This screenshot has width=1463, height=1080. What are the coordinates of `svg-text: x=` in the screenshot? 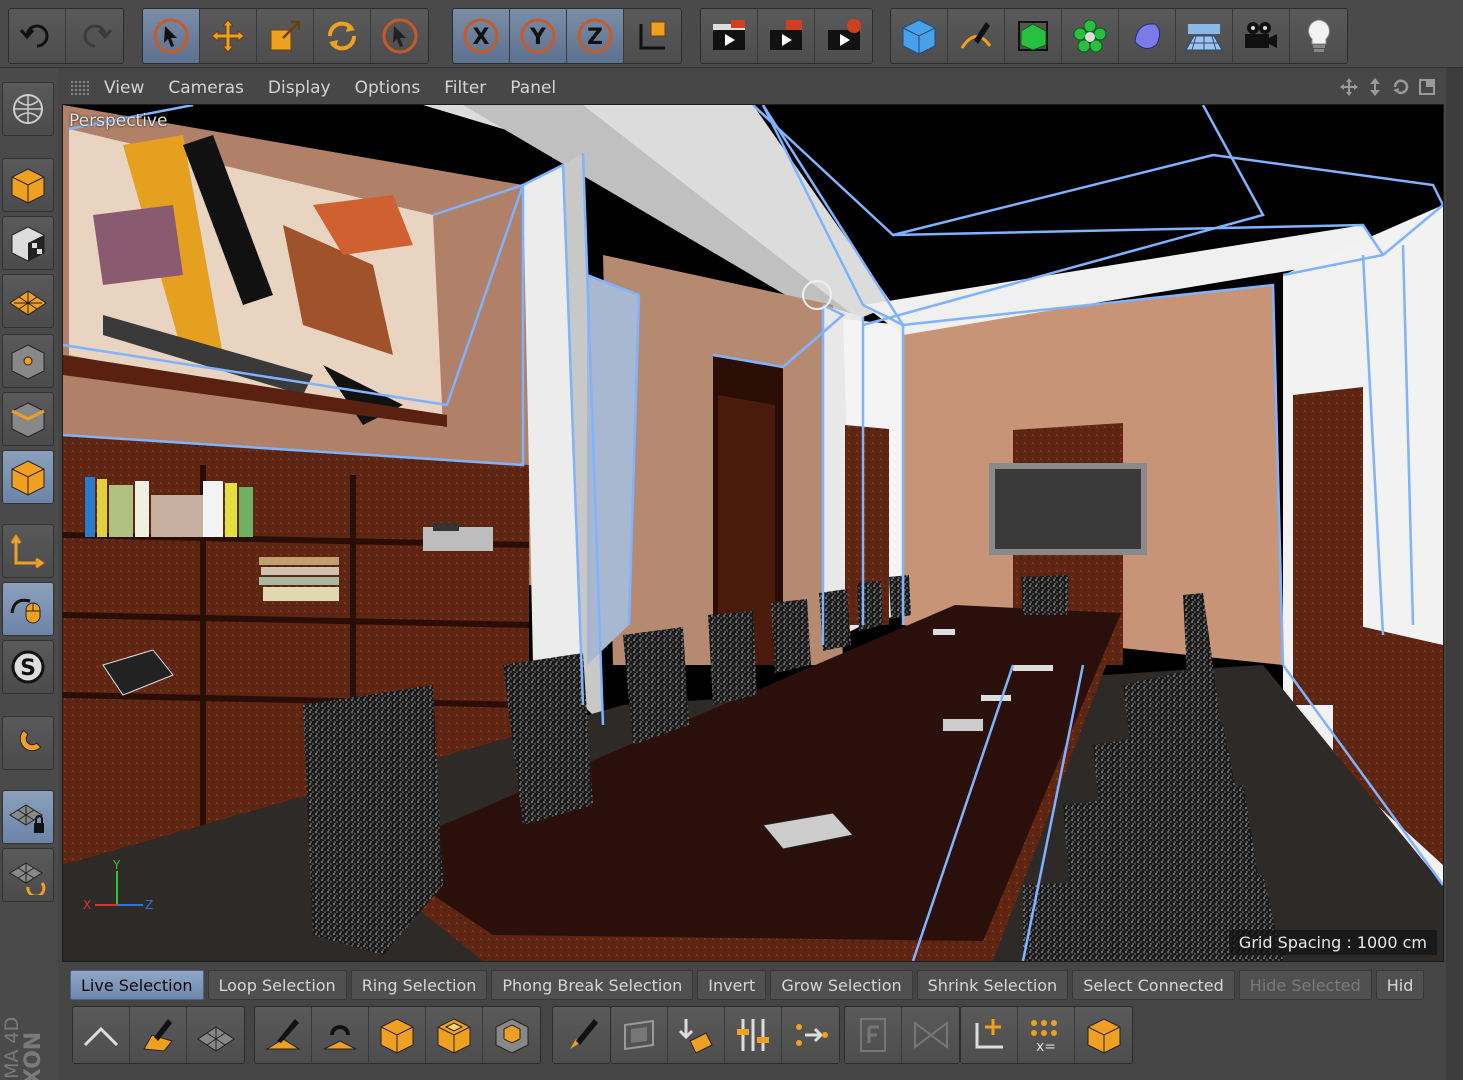 It's located at (1046, 1047).